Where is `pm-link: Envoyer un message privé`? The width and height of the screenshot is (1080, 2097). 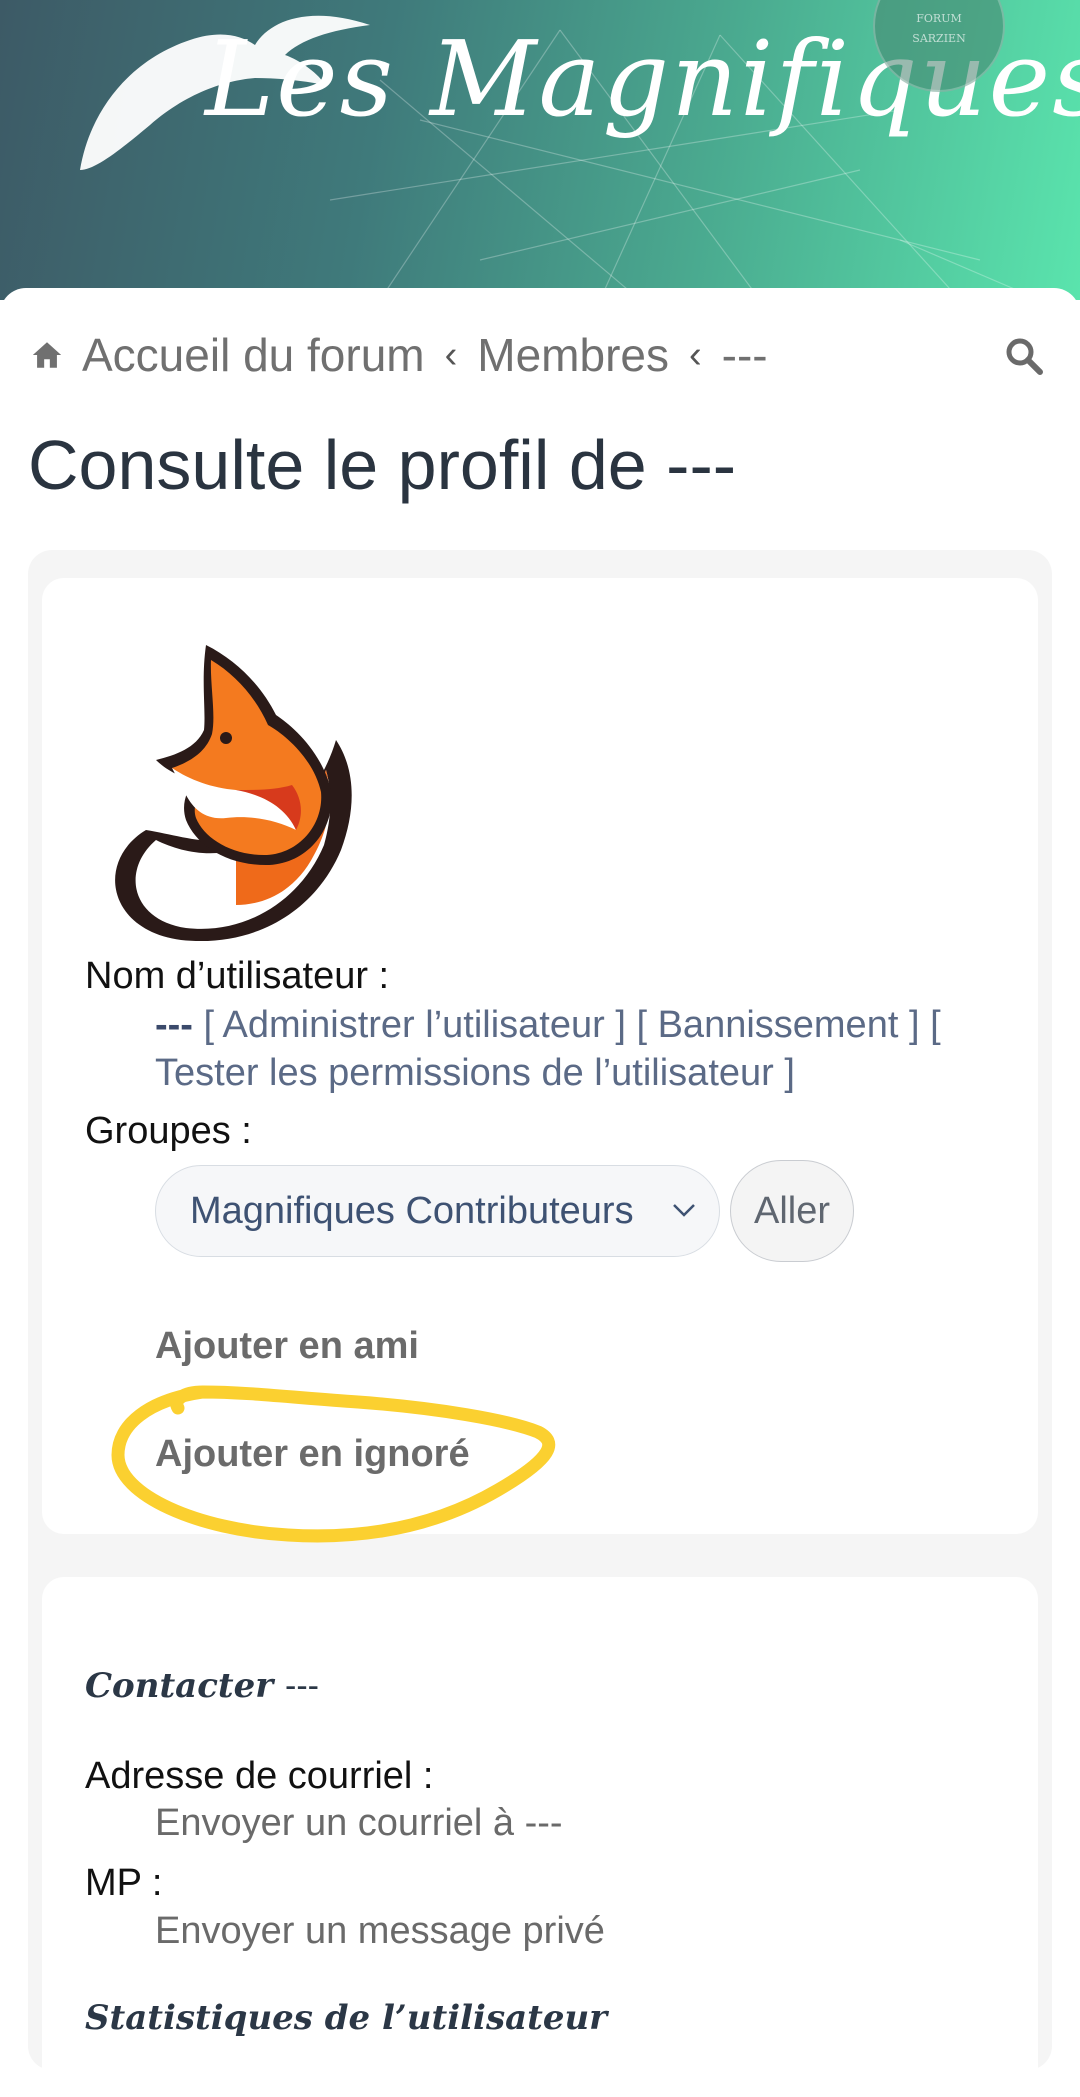 pm-link: Envoyer un message privé is located at coordinates (380, 1931).